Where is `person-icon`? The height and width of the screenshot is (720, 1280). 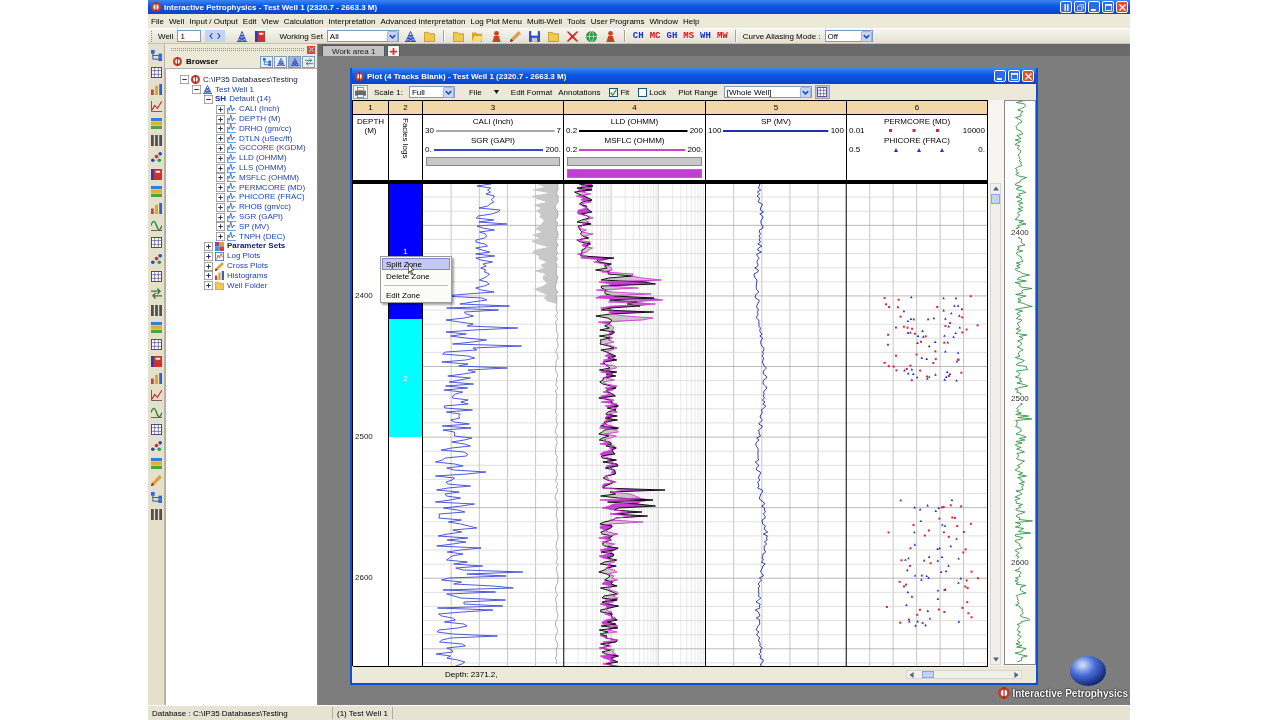
person-icon is located at coordinates (496, 36).